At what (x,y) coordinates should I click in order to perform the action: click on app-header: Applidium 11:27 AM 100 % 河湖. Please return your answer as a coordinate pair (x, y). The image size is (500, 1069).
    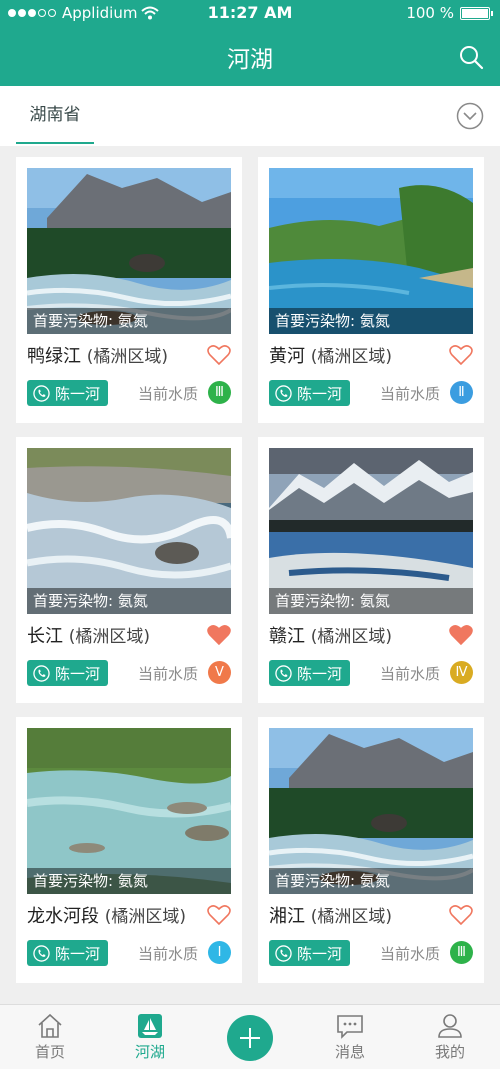
    Looking at the image, I should click on (250, 43).